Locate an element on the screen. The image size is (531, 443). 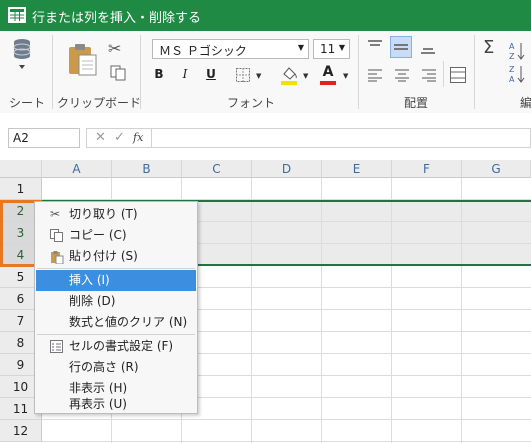
fill-color-icon is located at coordinates (289, 75).